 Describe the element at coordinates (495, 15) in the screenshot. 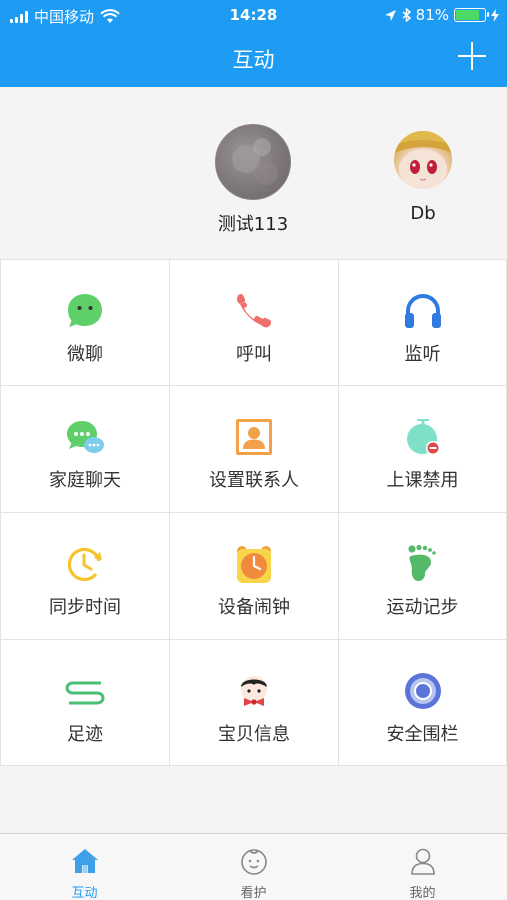

I see `charging-icon` at that location.